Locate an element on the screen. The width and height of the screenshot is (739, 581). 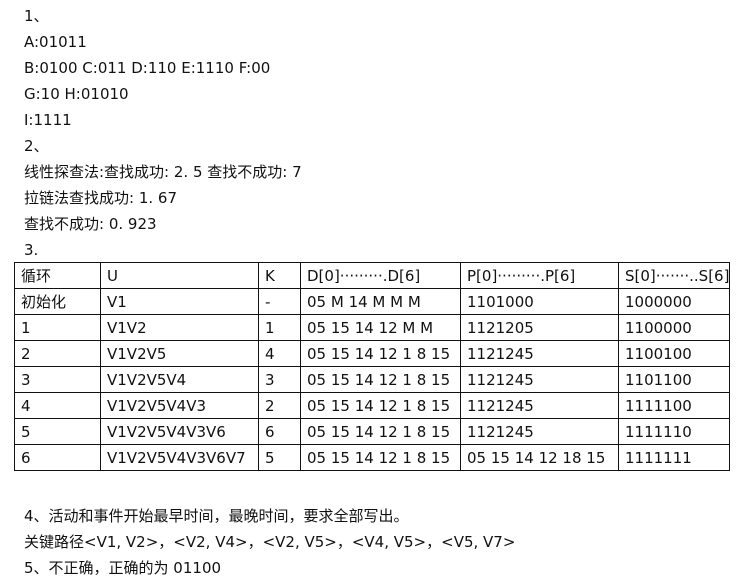
table-header-cell: K is located at coordinates (279, 275).